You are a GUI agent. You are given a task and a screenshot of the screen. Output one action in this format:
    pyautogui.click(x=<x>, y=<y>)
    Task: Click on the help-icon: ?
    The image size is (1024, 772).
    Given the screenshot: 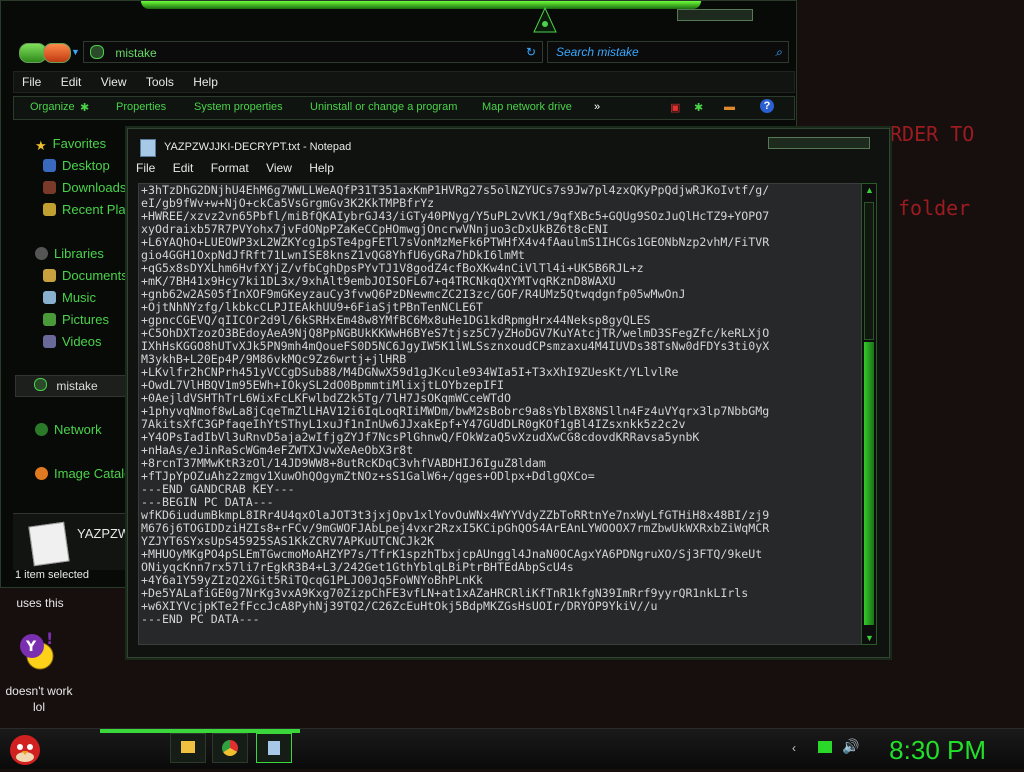 What is the action you would take?
    pyautogui.click(x=767, y=106)
    